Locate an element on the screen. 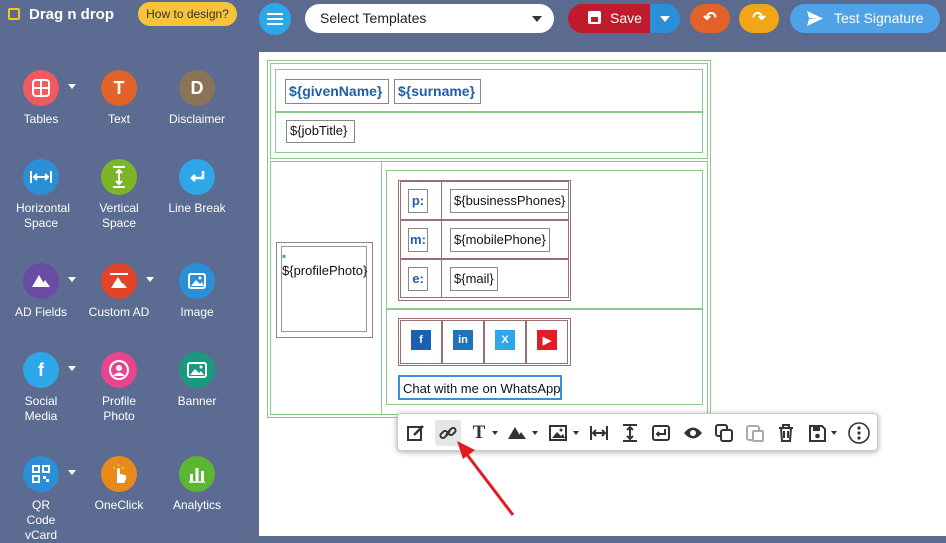 This screenshot has width=946, height=543. more-options-button is located at coordinates (859, 433).